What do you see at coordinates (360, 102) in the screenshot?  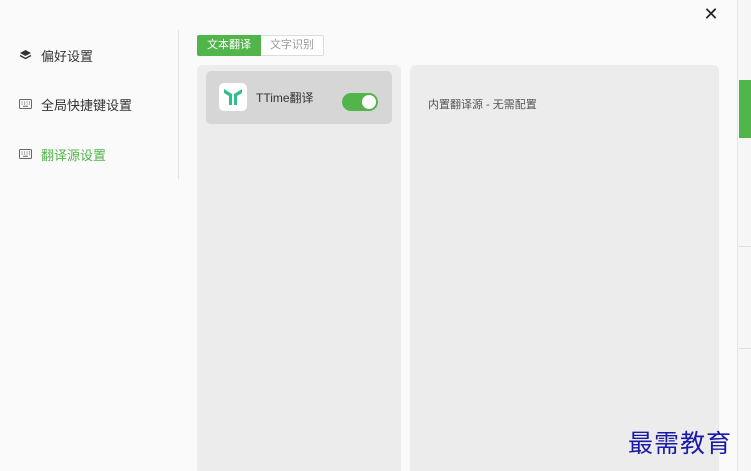 I see `source-enable-toggle` at bounding box center [360, 102].